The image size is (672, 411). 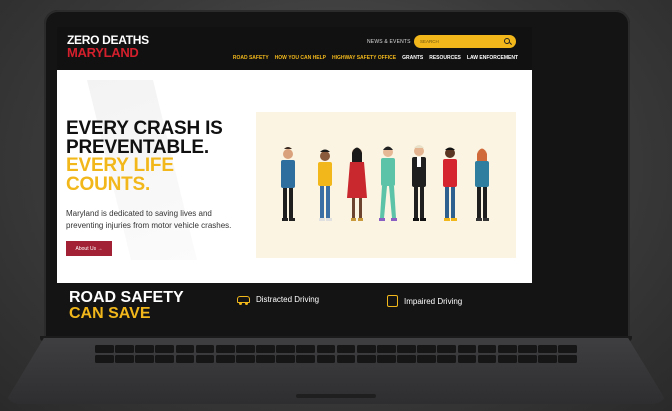 I want to click on search-box, so click(x=465, y=41).